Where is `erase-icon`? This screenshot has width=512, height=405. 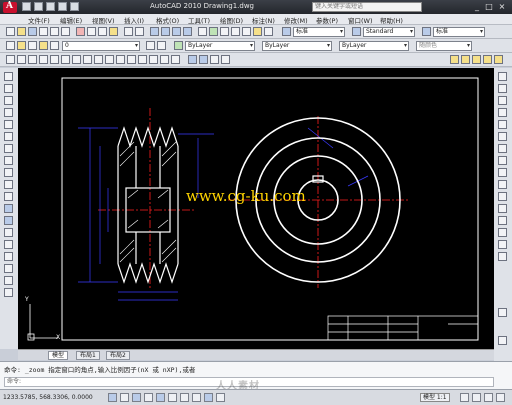 erase-icon is located at coordinates (502, 76).